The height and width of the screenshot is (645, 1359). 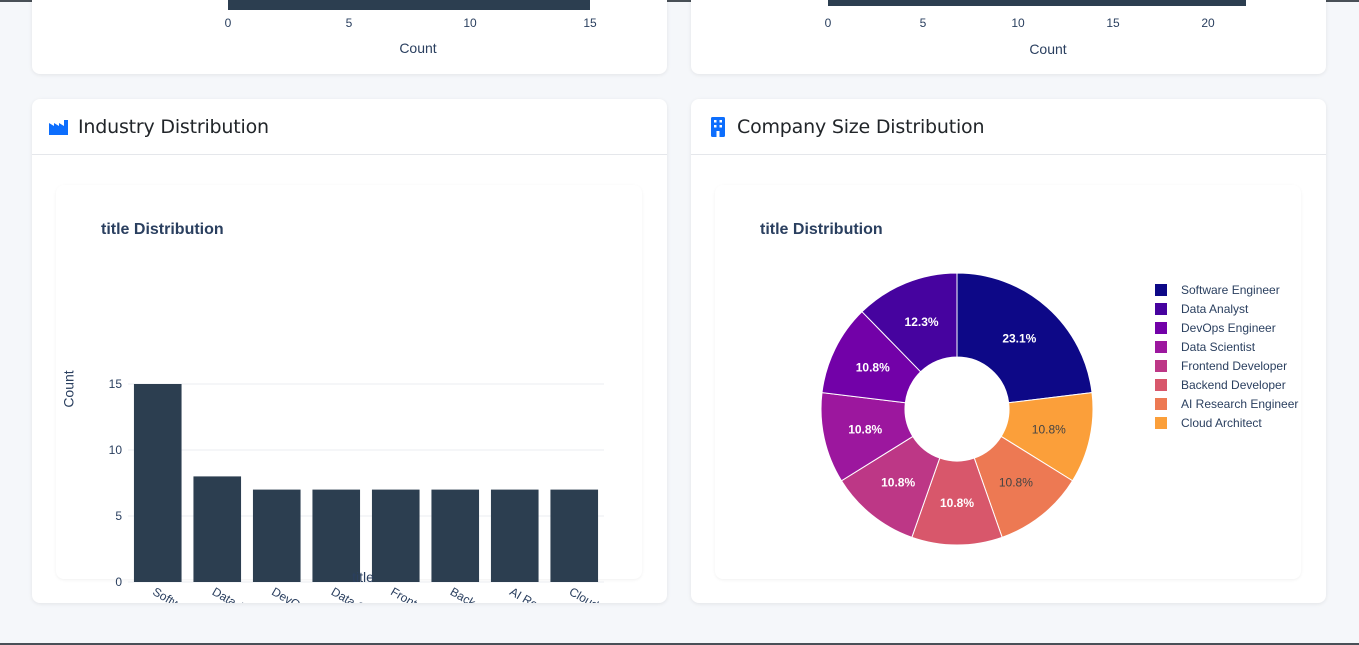 I want to click on top-right-bar, so click(x=1037, y=3).